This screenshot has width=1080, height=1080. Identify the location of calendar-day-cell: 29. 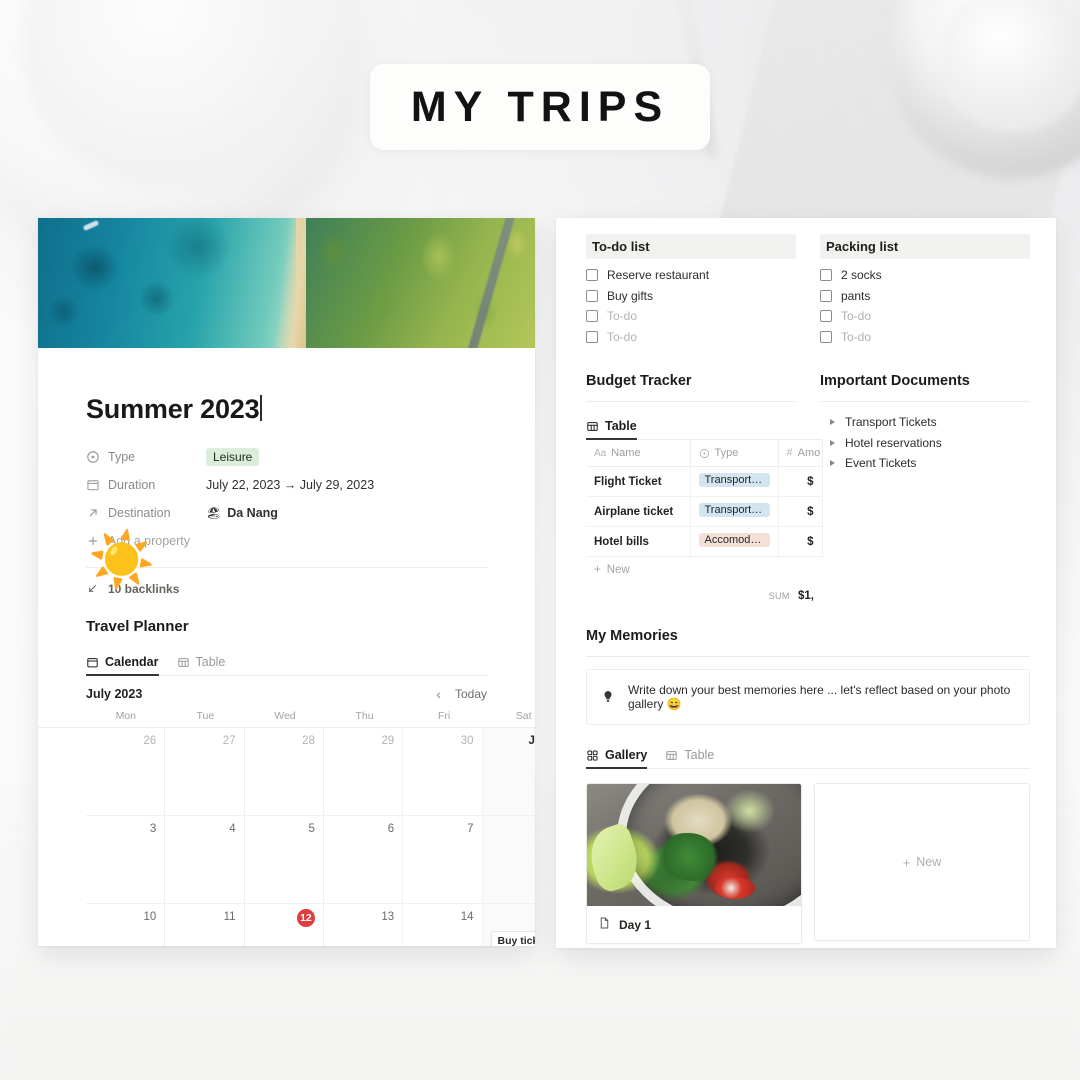
(363, 772).